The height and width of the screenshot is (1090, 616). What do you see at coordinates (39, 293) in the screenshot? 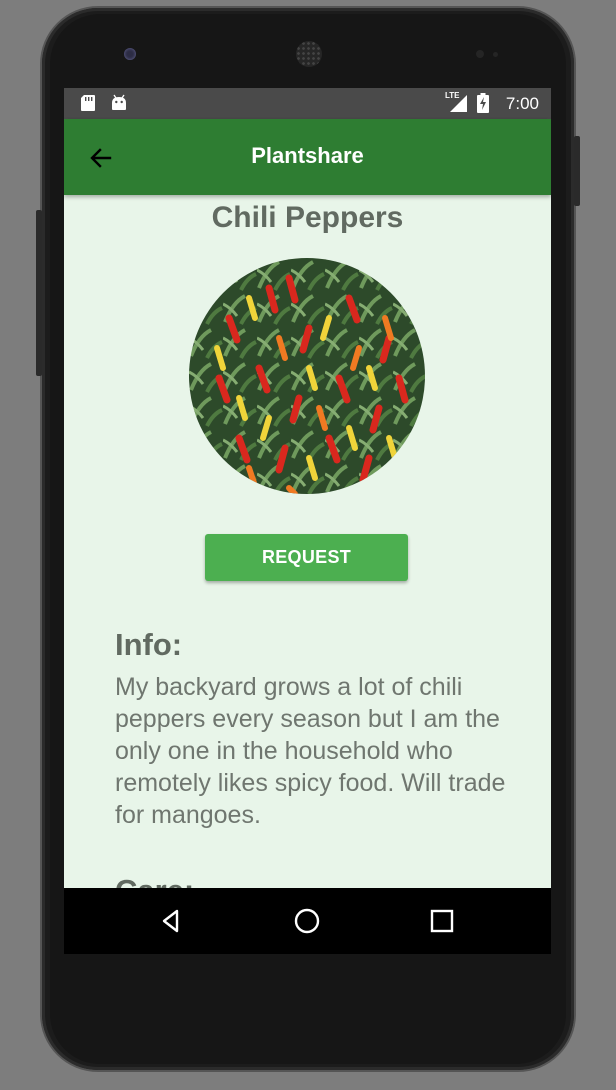
I see `volume-button` at bounding box center [39, 293].